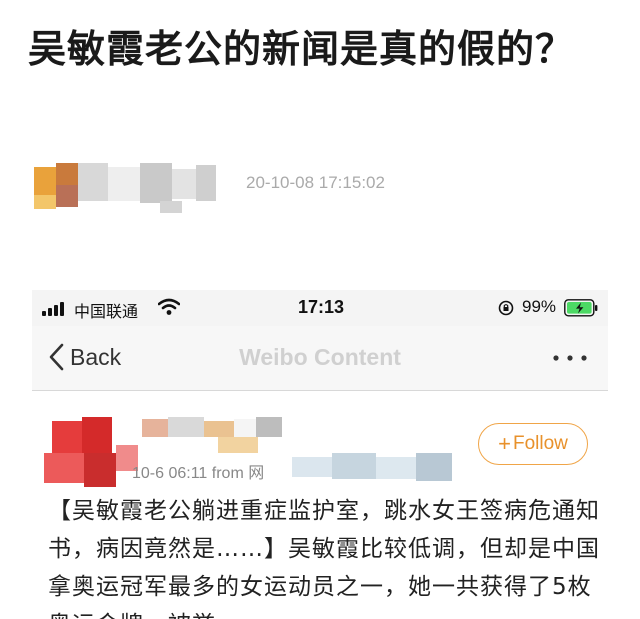 This screenshot has width=640, height=619. I want to click on plus-icon: +, so click(504, 443).